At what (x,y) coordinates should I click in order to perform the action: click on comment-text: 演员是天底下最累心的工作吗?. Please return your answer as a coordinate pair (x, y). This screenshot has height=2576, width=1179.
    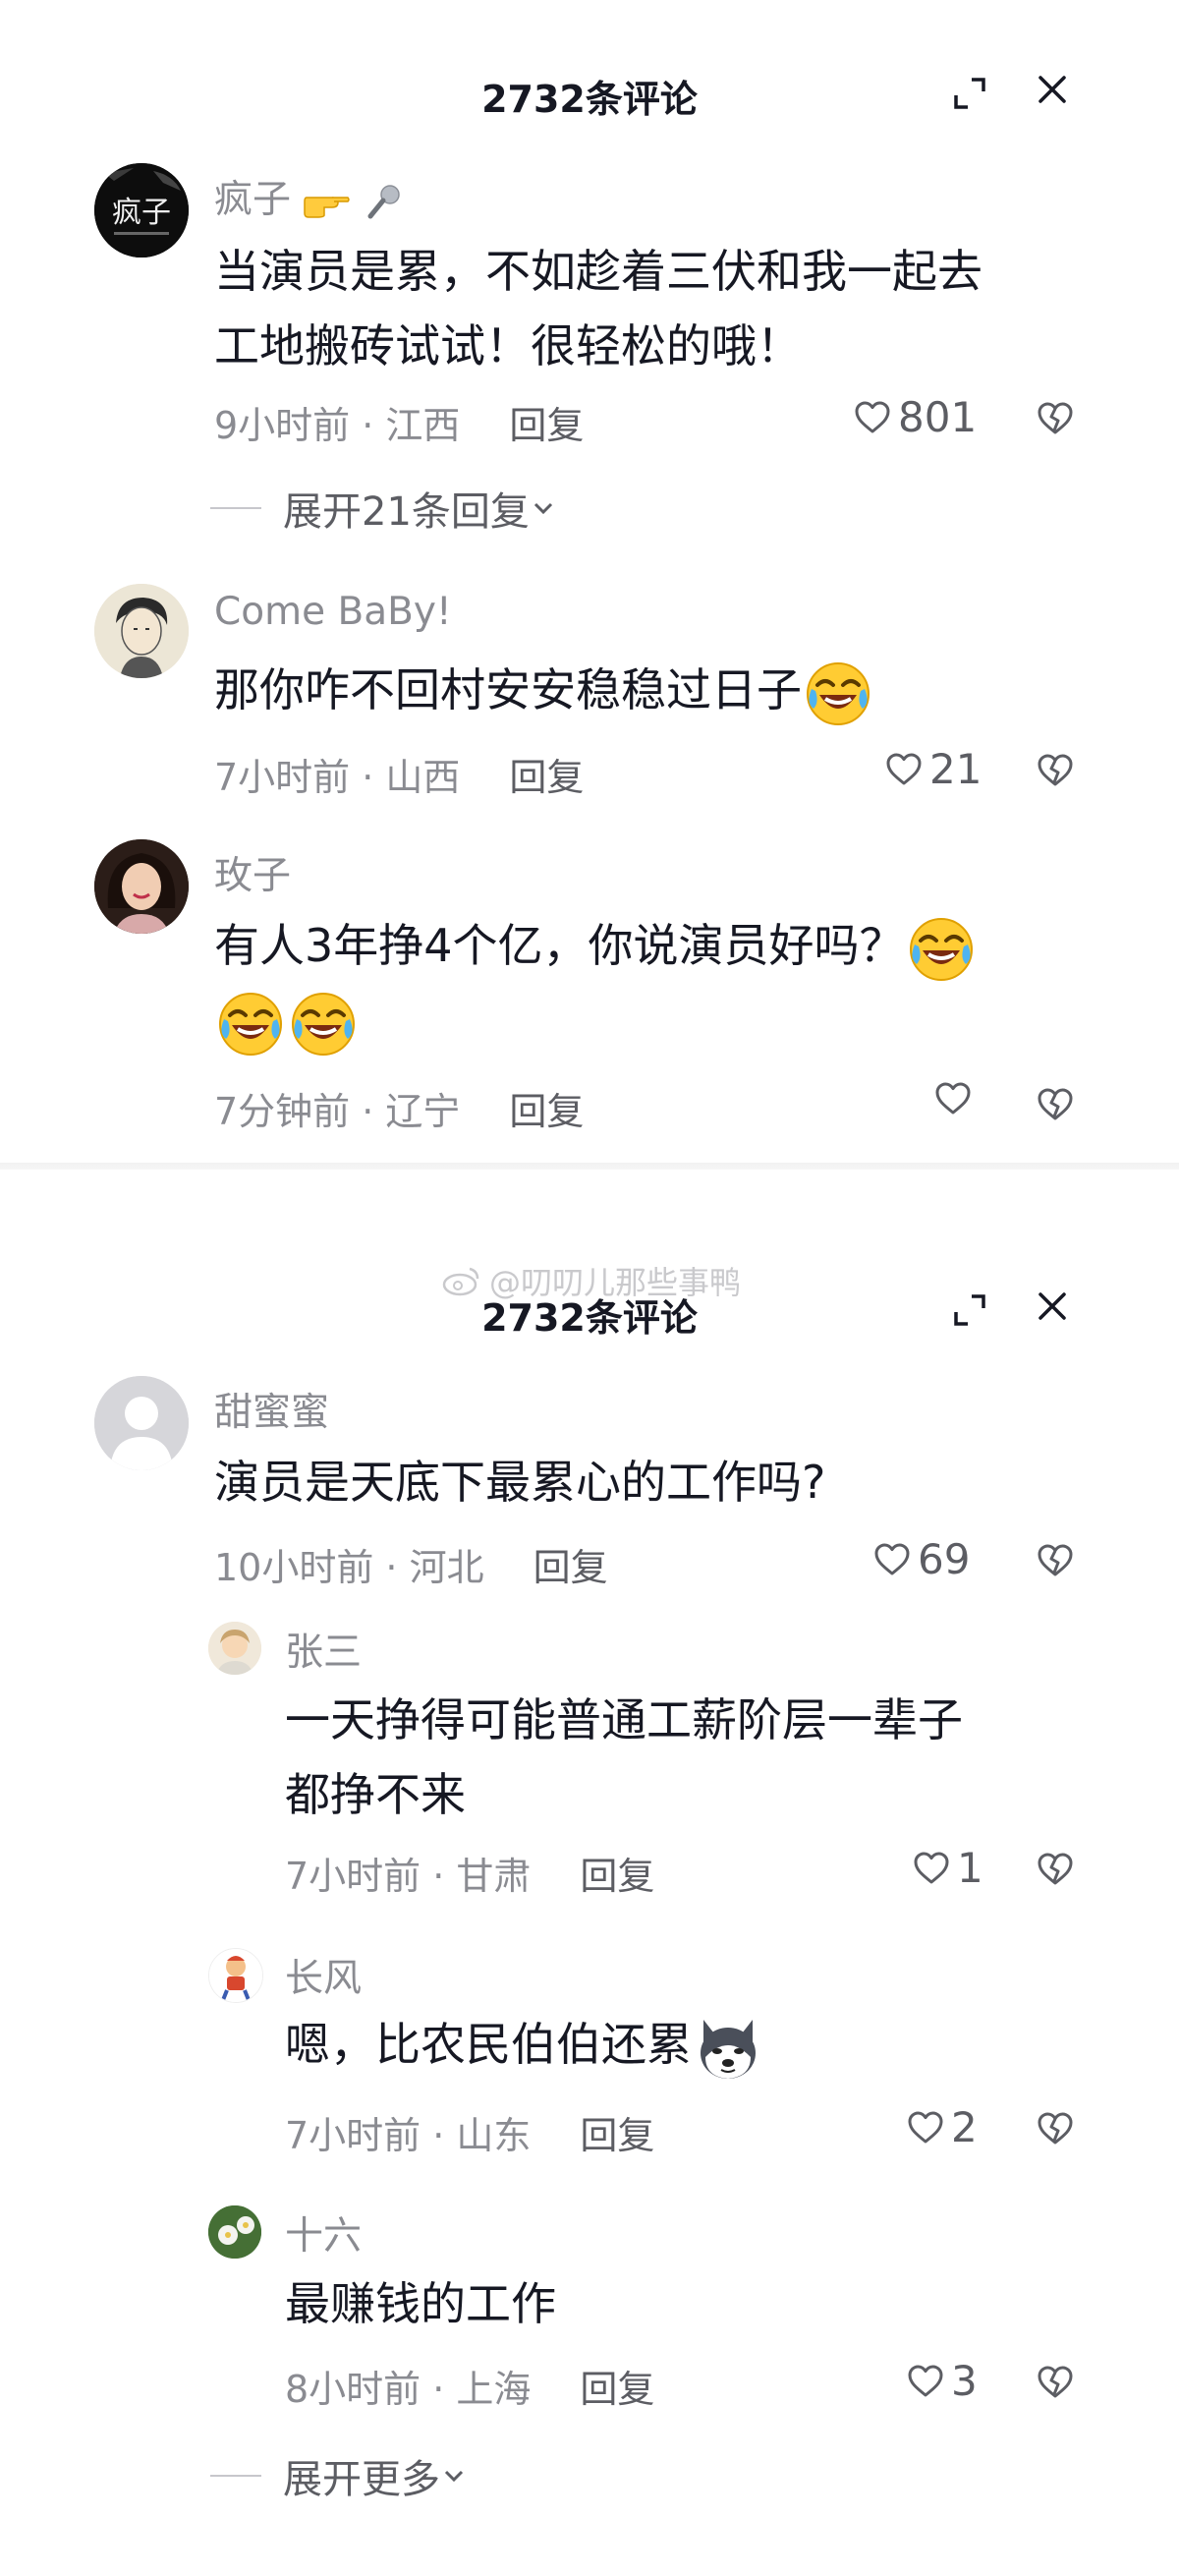
    Looking at the image, I should click on (520, 1483).